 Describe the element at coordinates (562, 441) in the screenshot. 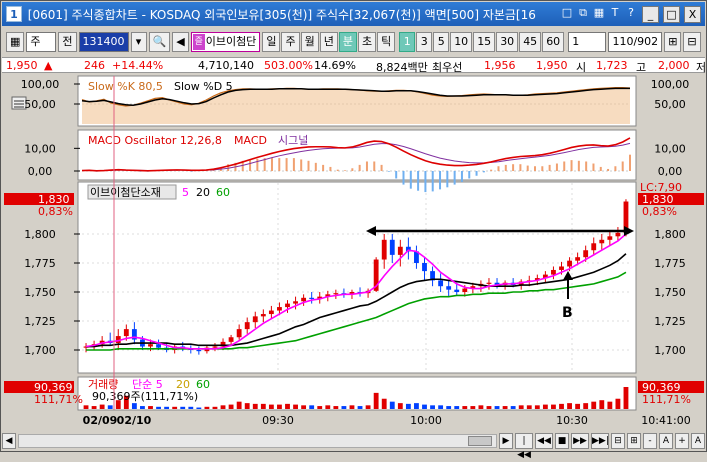

I see `stop-button: ■` at that location.